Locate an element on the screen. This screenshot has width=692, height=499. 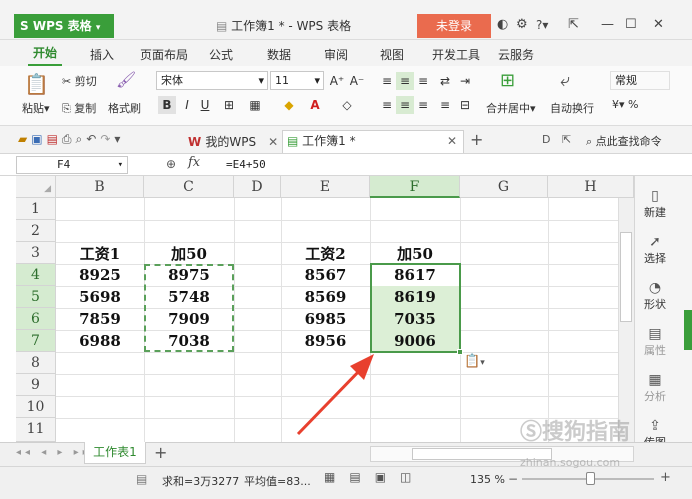
tab-data: 数据 is located at coordinates (279, 54).